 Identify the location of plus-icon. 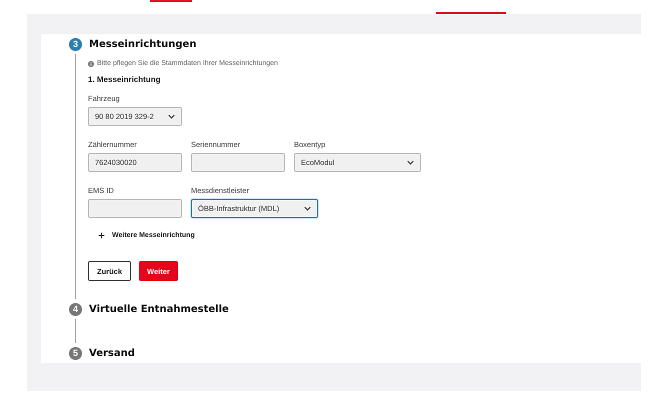
(101, 235).